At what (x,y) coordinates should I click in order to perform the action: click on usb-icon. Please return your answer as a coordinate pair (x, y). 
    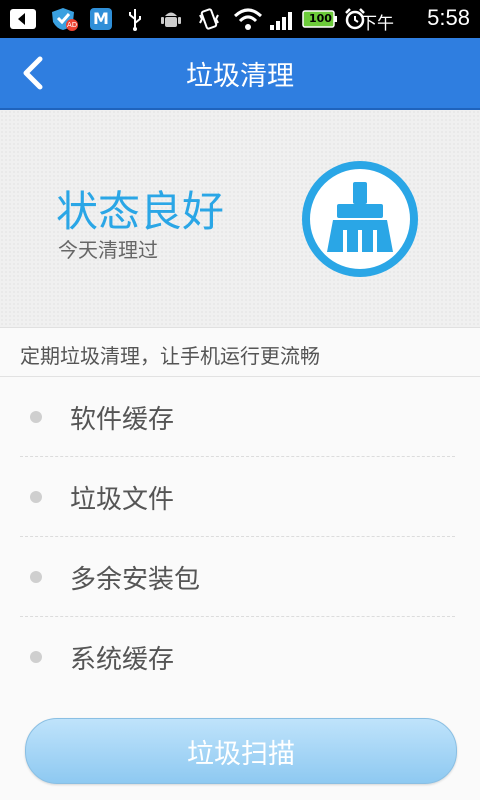
    Looking at the image, I should click on (135, 19).